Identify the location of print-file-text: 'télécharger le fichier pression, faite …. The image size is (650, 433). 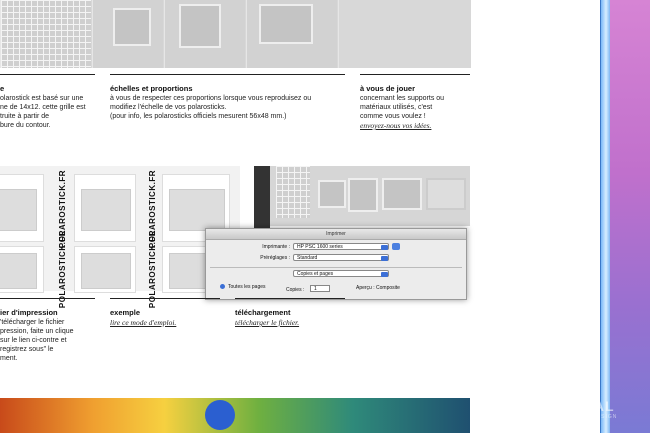
(37, 340).